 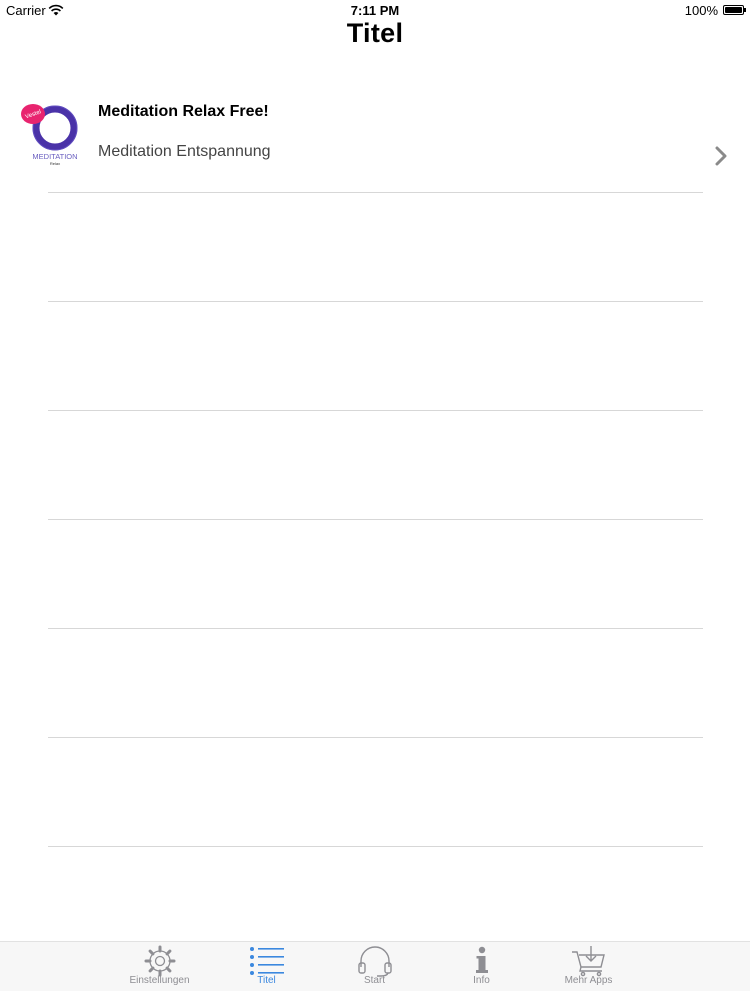 I want to click on chevron-right-icon, so click(x=721, y=156).